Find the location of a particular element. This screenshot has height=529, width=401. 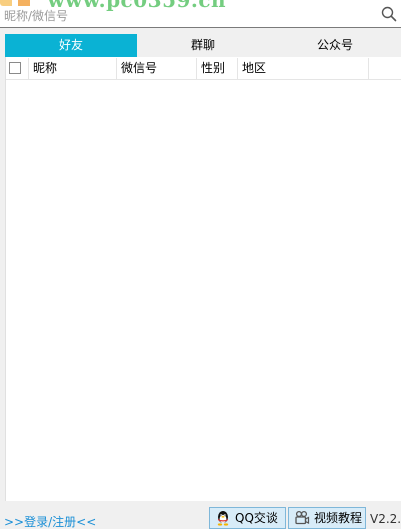

qq-chat-label: QQ交谈 is located at coordinates (256, 518).